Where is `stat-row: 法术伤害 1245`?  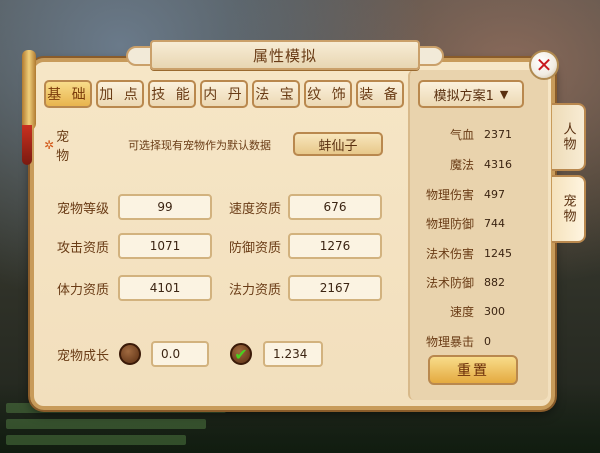
stat-row: 法术伤害 1245 is located at coordinates (473, 253).